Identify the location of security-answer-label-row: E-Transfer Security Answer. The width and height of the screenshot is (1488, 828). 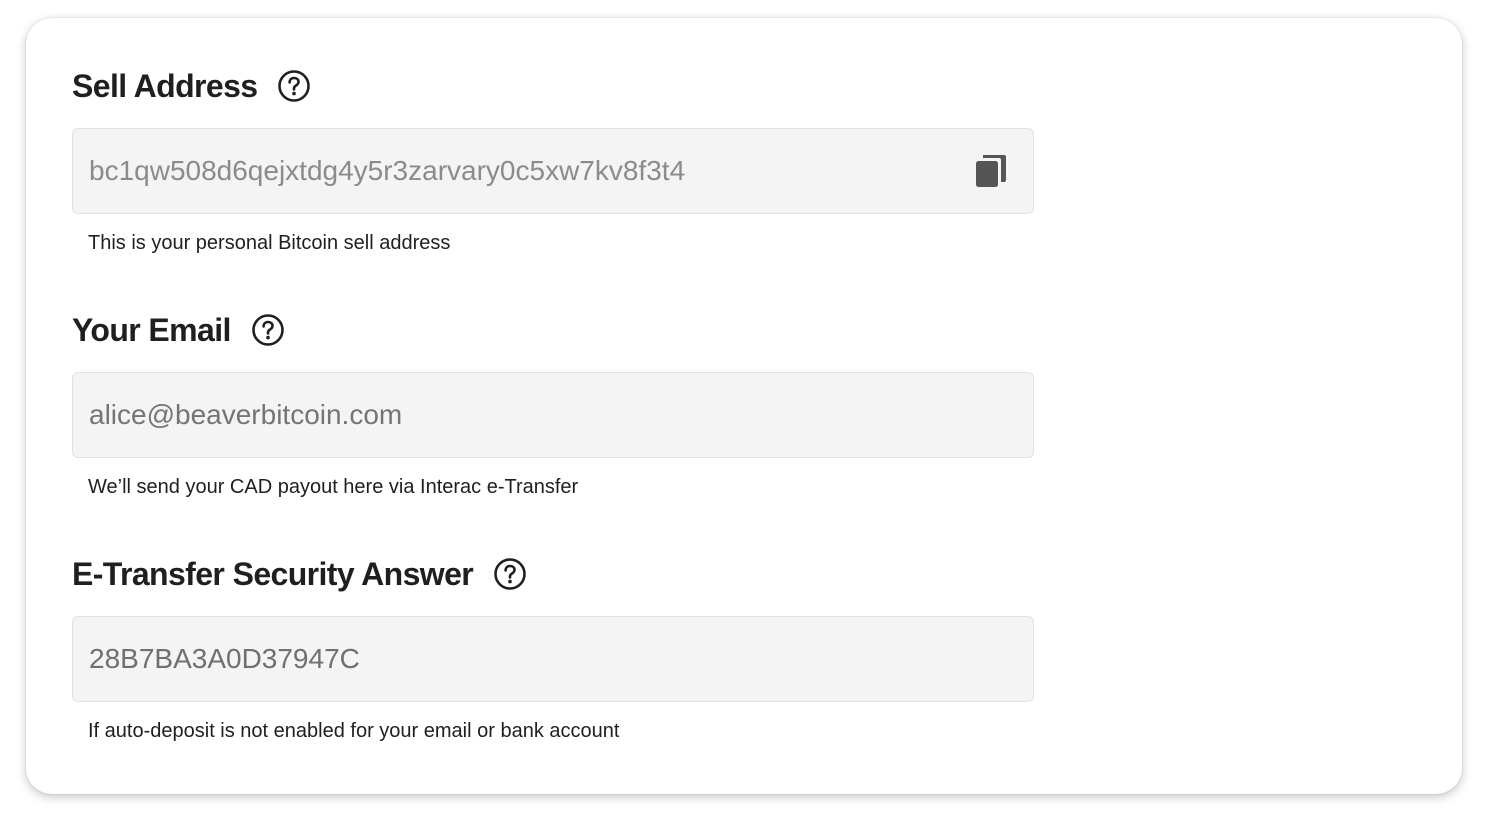
(553, 574).